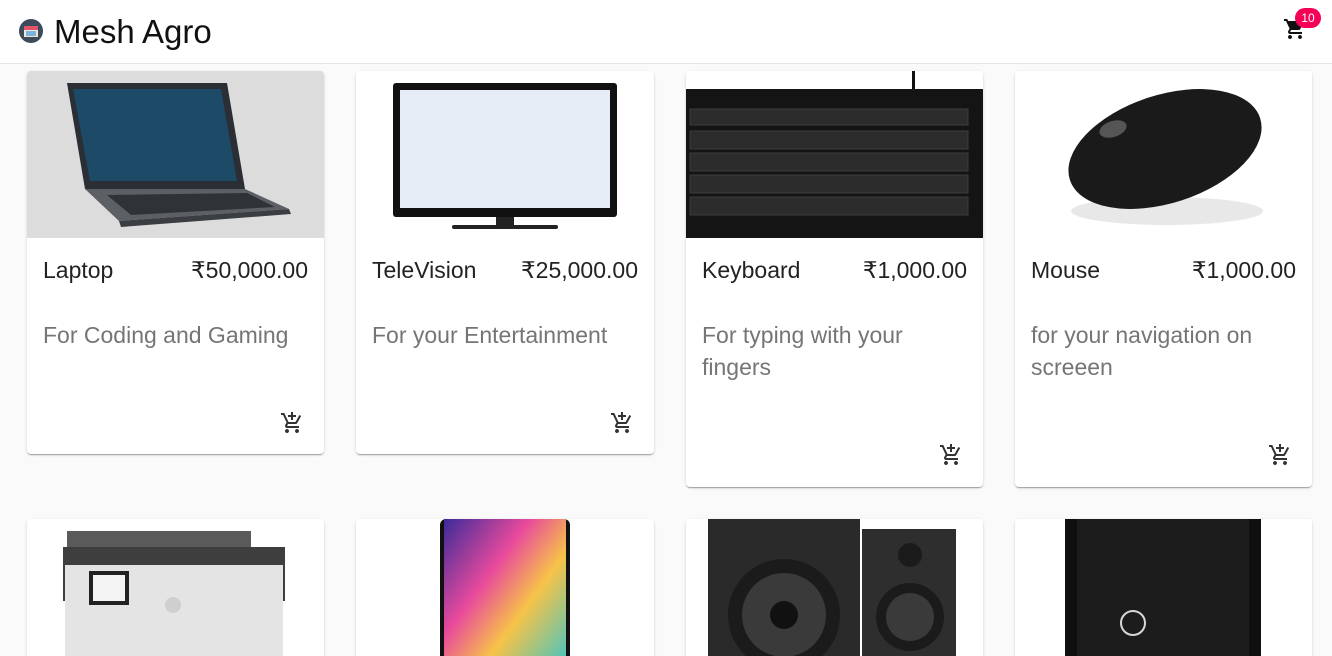 The height and width of the screenshot is (656, 1332). What do you see at coordinates (504, 154) in the screenshot?
I see `product-image-television` at bounding box center [504, 154].